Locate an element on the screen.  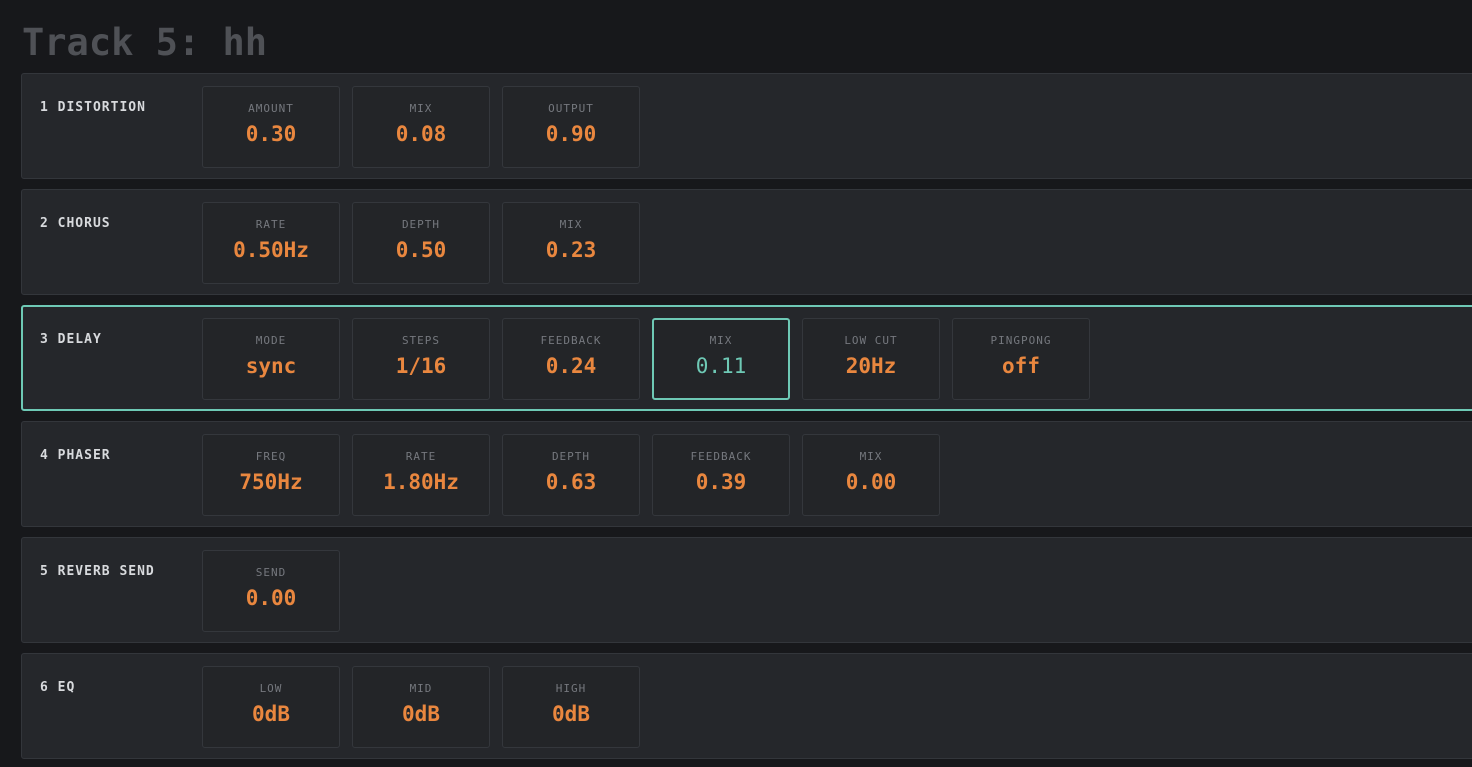
param-output: OUTPUT 0.90 is located at coordinates (571, 127).